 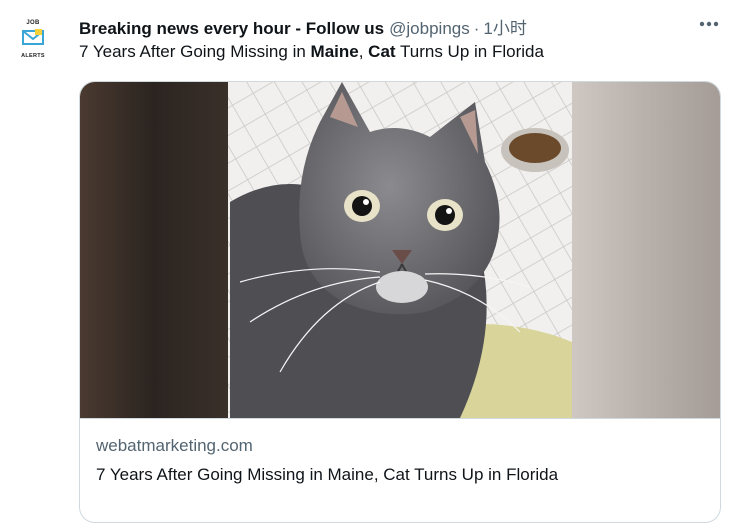 I want to click on tweet-text-part: ,, so click(x=363, y=51).